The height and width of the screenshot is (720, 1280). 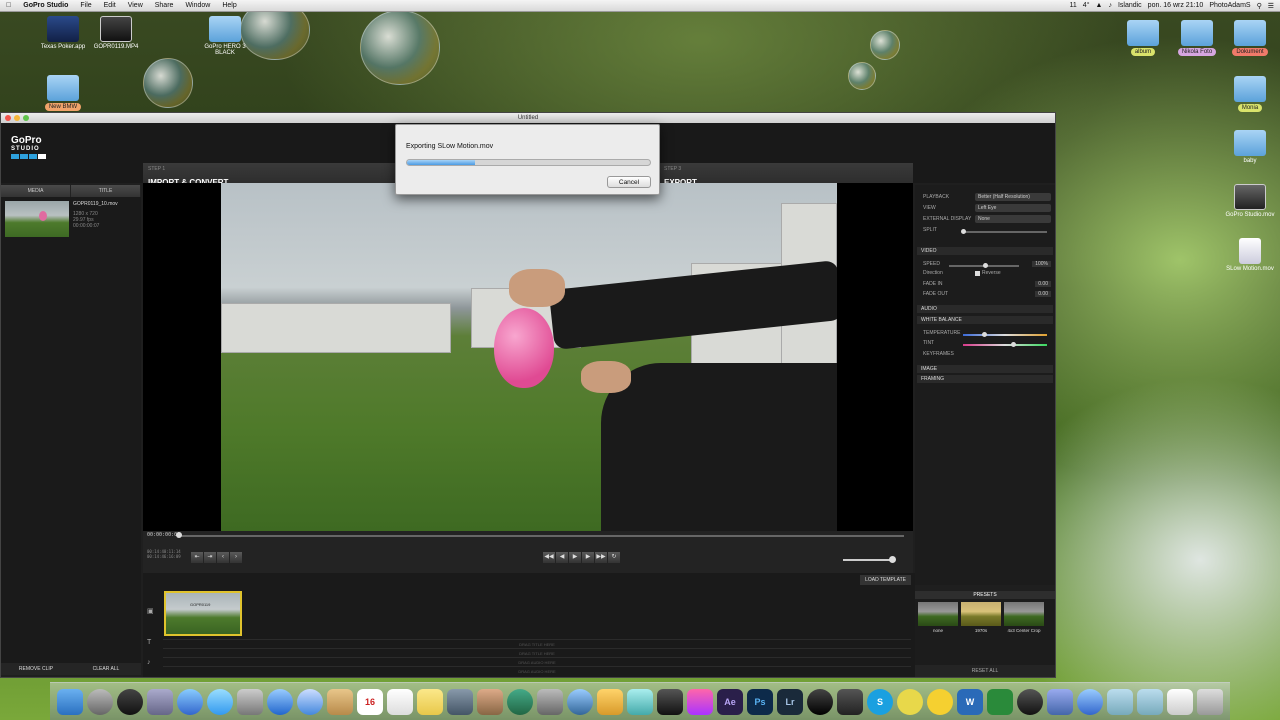 What do you see at coordinates (190, 701) in the screenshot?
I see `safari-icon` at bounding box center [190, 701].